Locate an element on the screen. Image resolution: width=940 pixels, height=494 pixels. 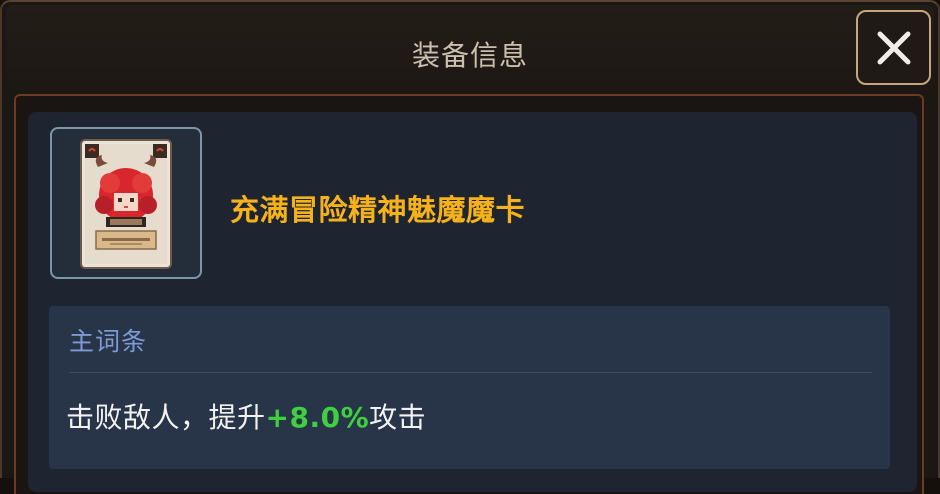
affix-text-after: 攻击 is located at coordinates (398, 417).